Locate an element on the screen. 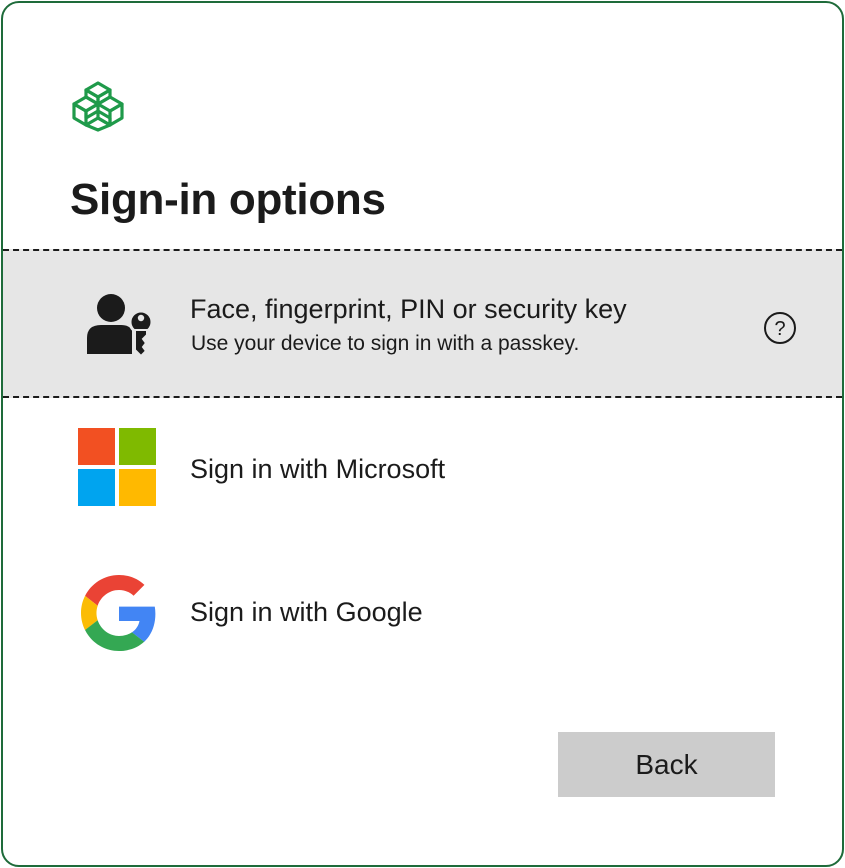 This screenshot has height=868, width=845. green-cube-logo-icon is located at coordinates (98, 106).